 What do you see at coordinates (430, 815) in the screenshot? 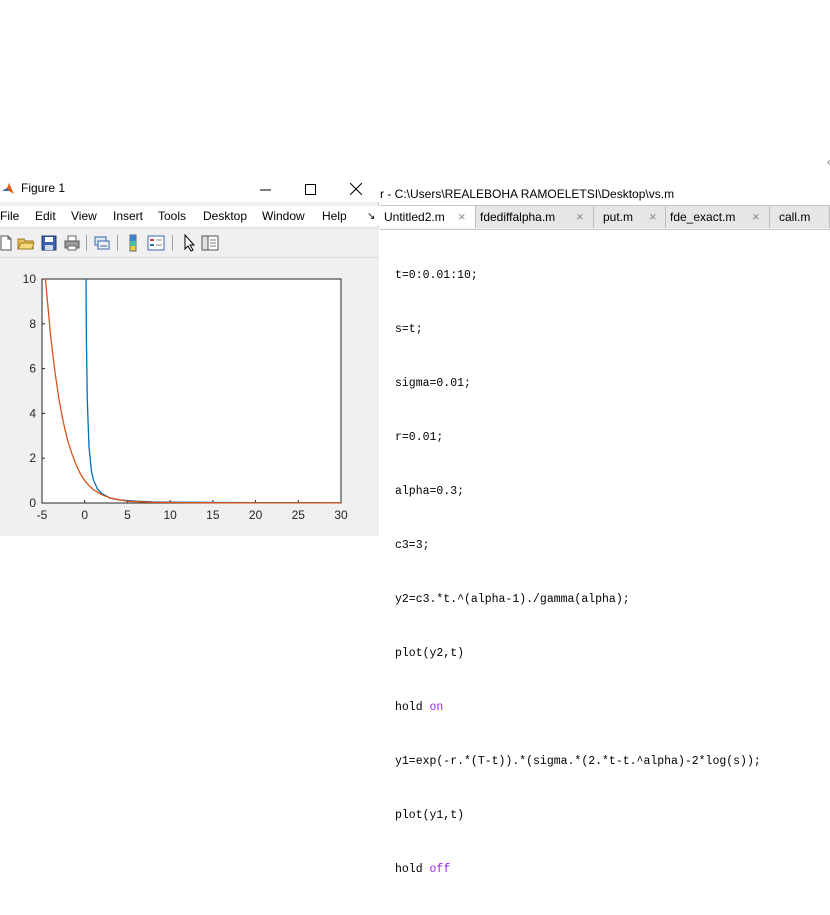
I see `code-text: plot(y1,t)` at bounding box center [430, 815].